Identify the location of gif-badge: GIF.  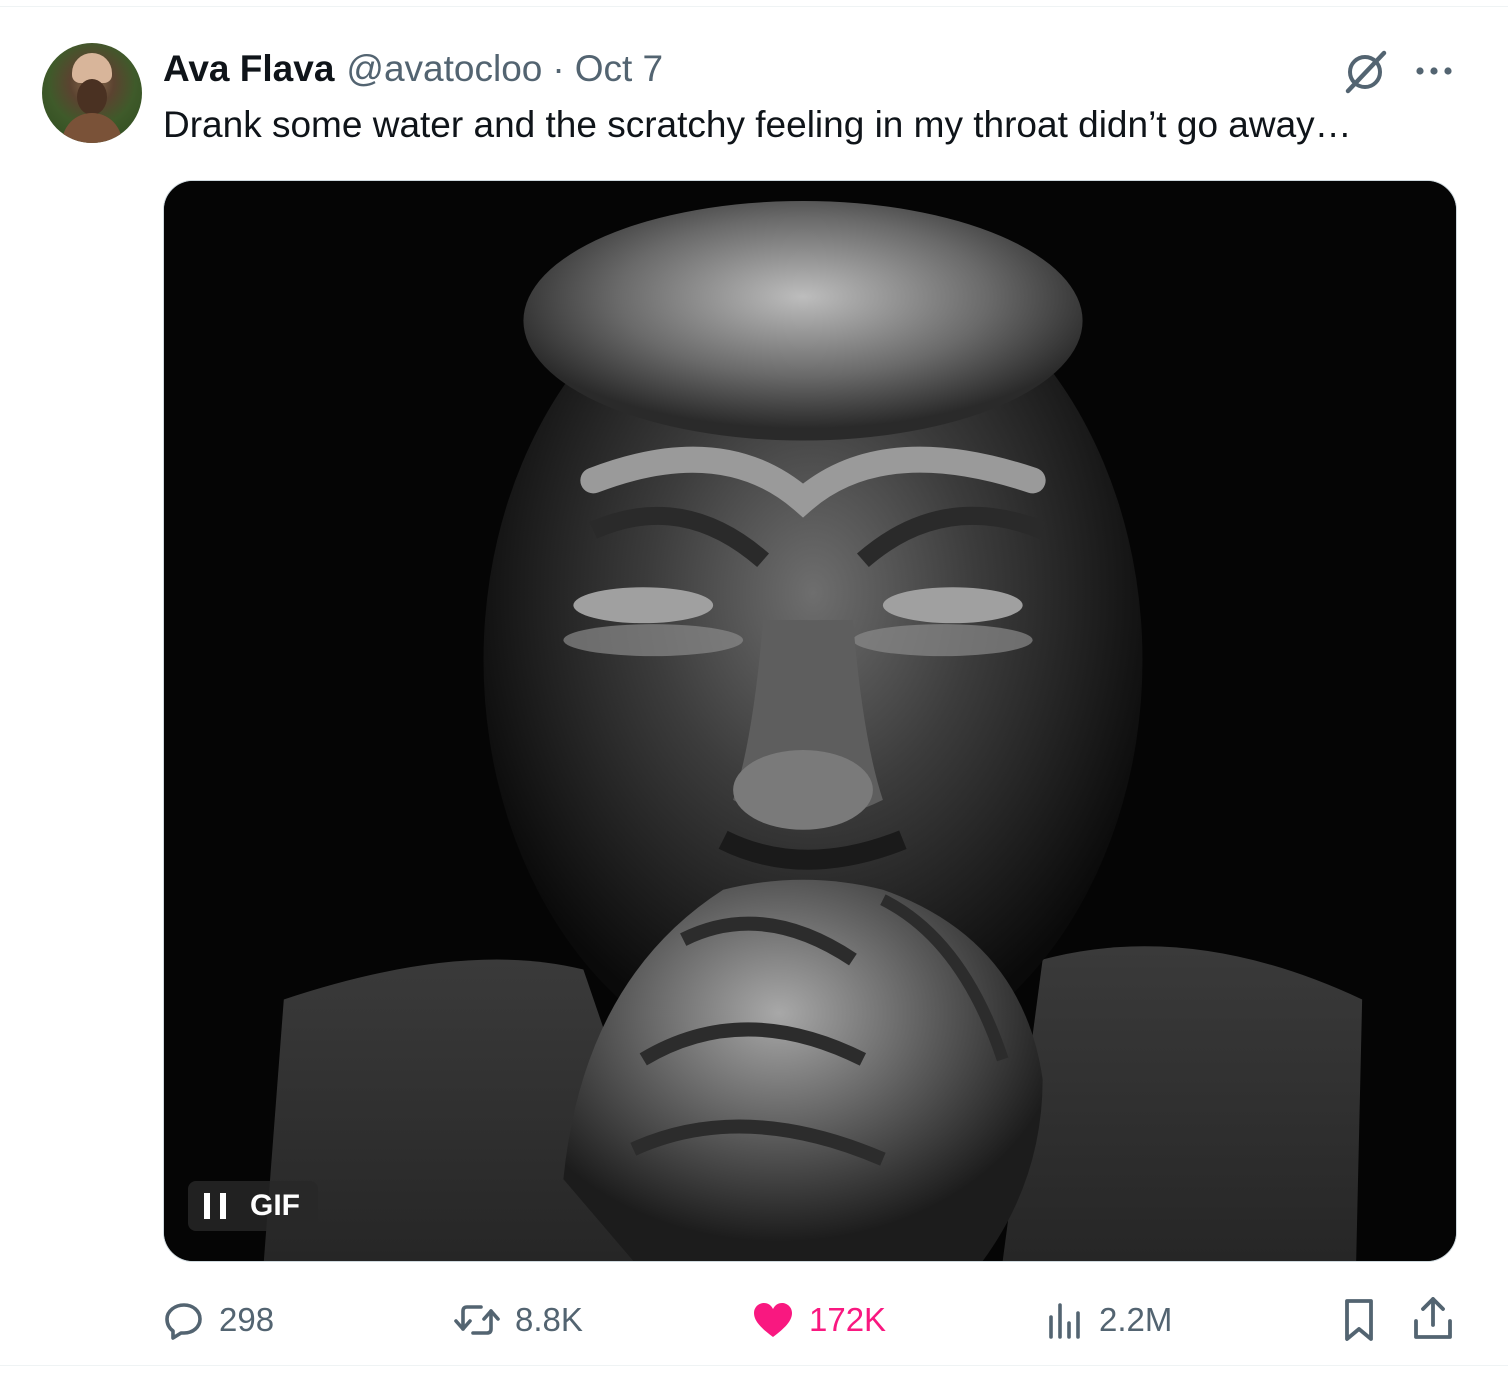
(253, 1206).